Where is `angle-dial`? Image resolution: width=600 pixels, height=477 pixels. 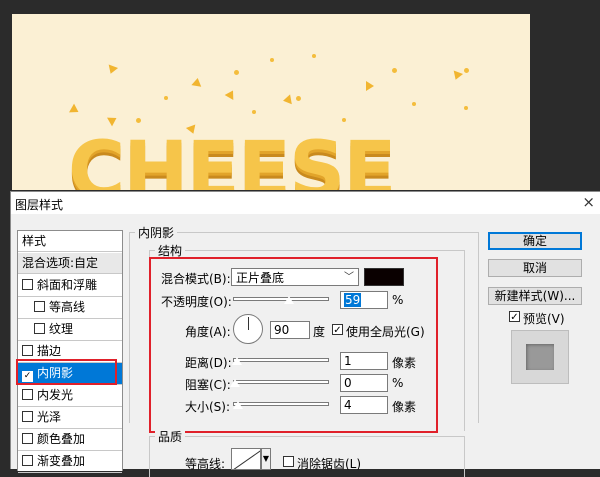 angle-dial is located at coordinates (248, 329).